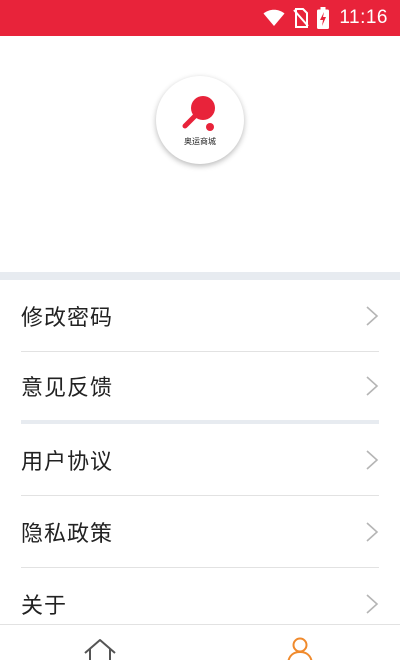 This screenshot has width=400, height=660. What do you see at coordinates (200, 388) in the screenshot?
I see `menu-item-feedback: 意见反馈` at bounding box center [200, 388].